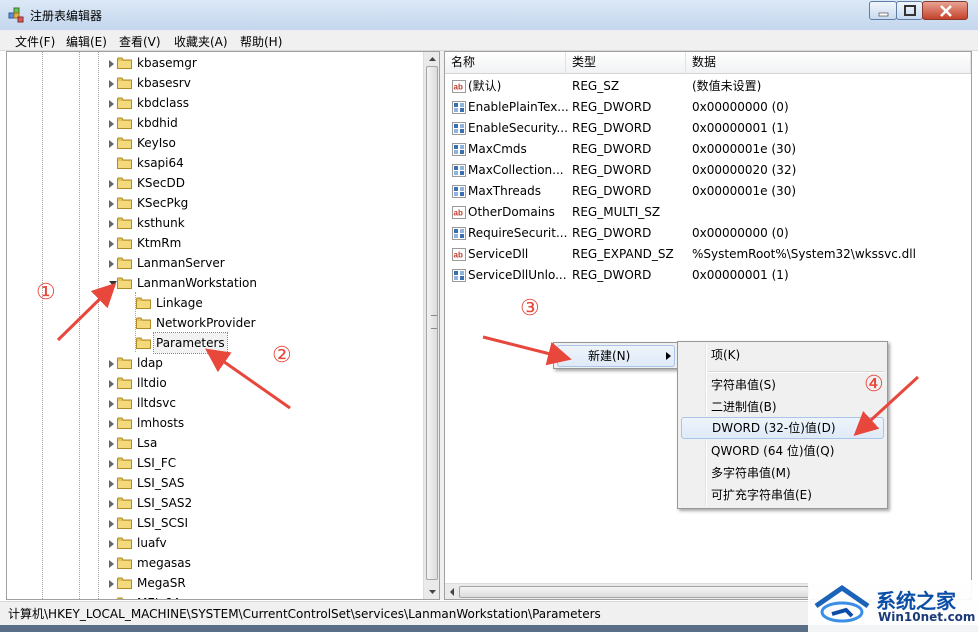 The height and width of the screenshot is (632, 978). I want to click on scroll-down-icon, so click(432, 592).